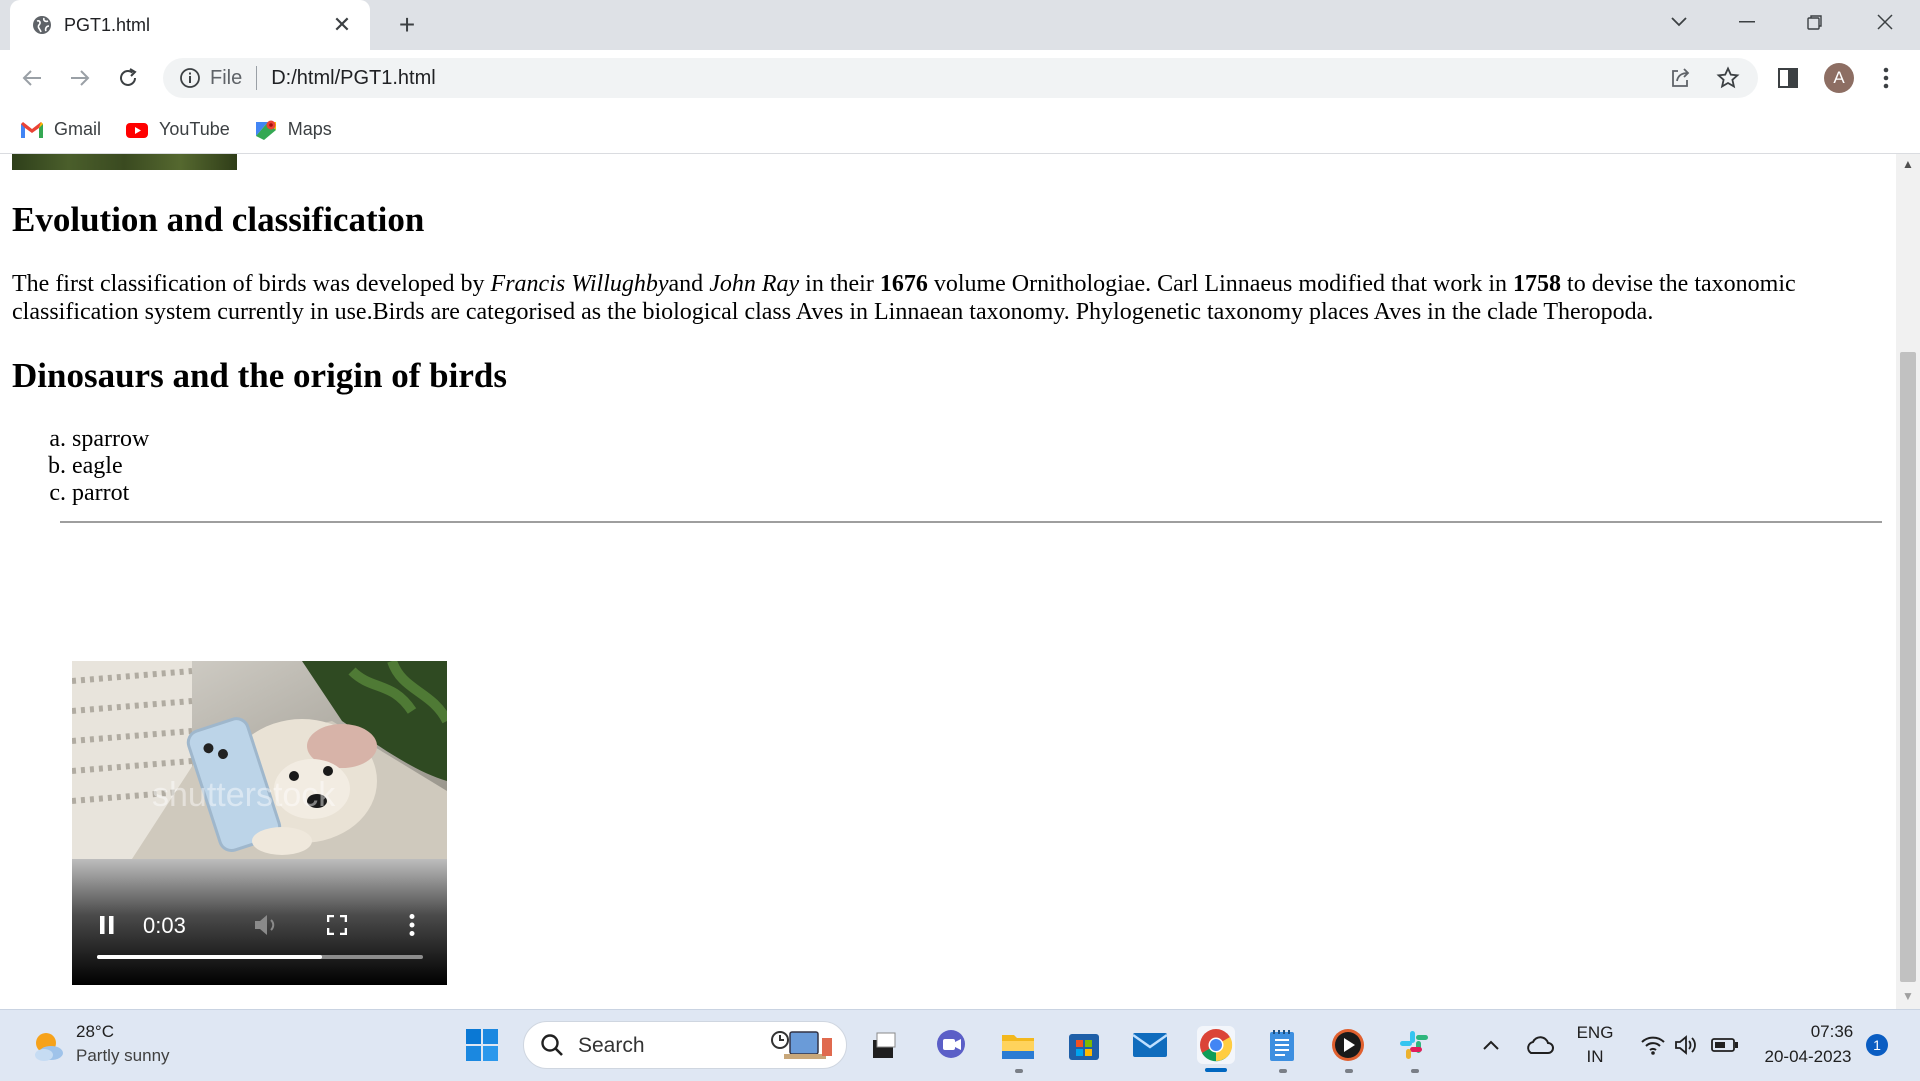  I want to click on gmail-icon, so click(32, 129).